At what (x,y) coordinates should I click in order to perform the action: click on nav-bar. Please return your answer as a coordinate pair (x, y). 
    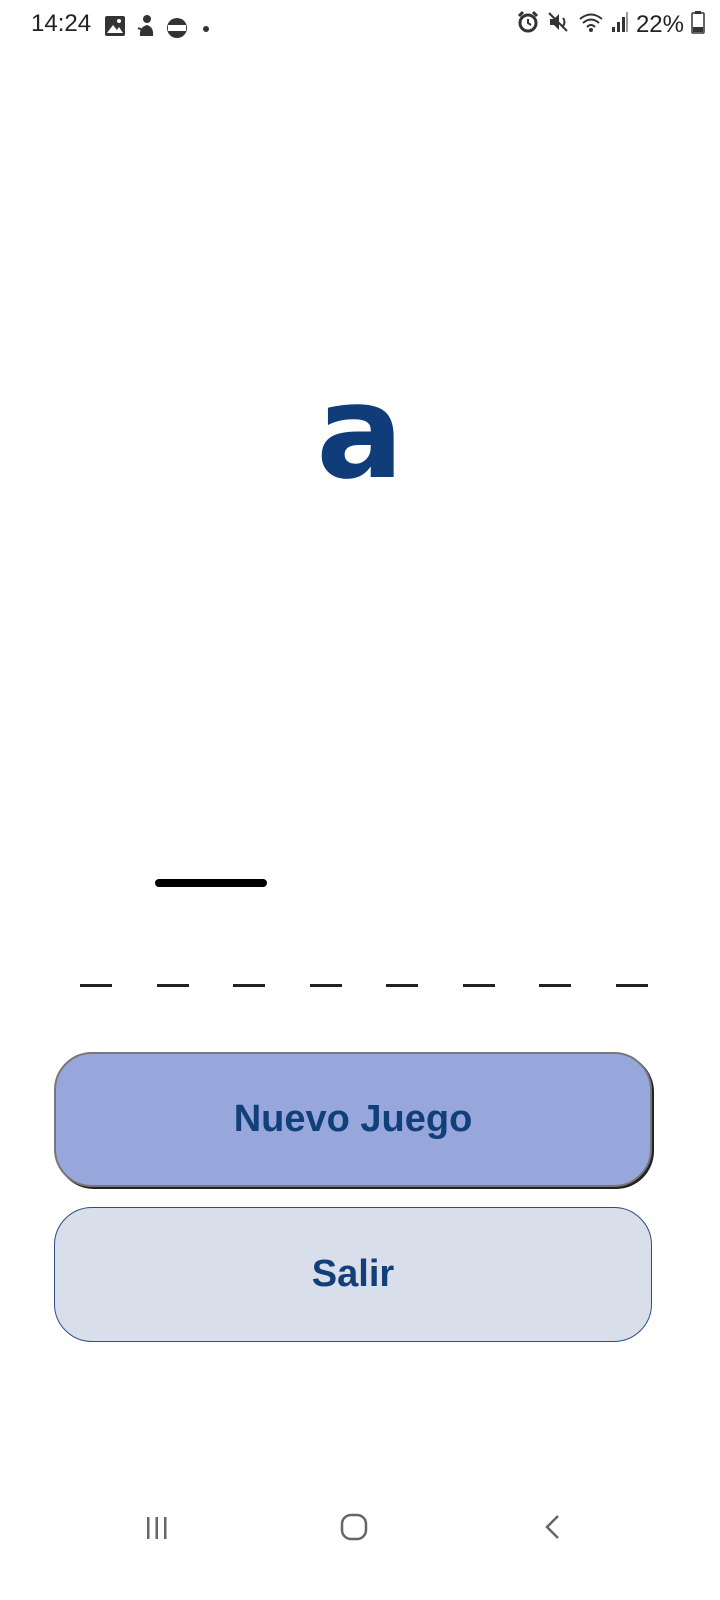
    Looking at the image, I should click on (360, 1528).